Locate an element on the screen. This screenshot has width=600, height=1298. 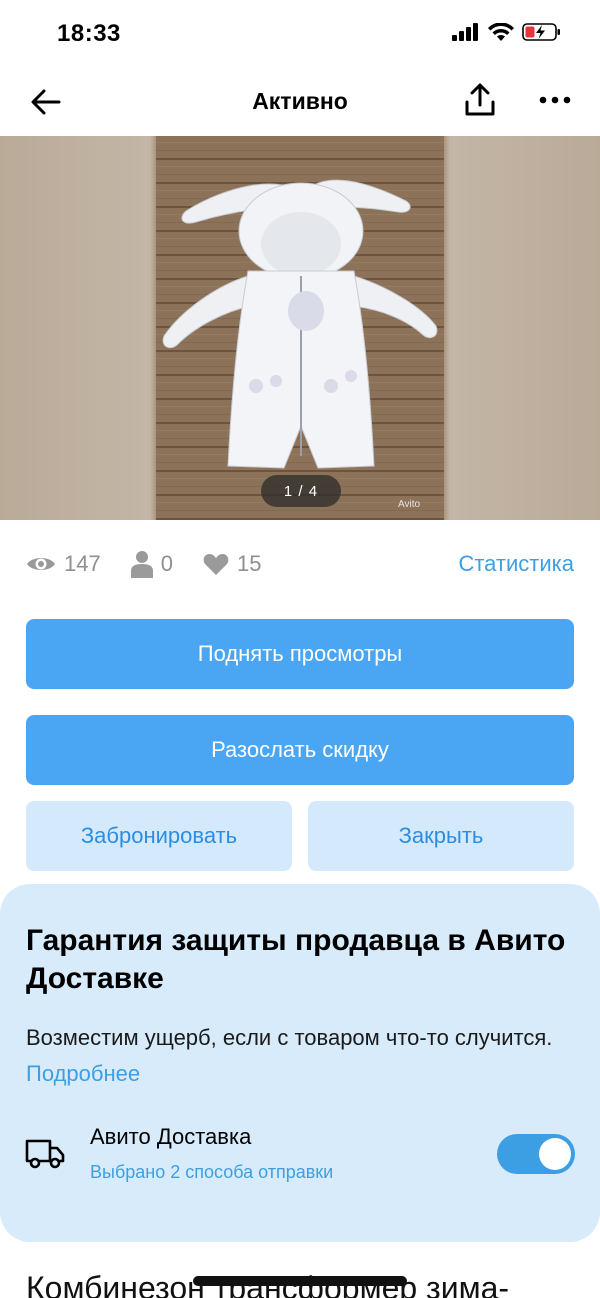
delivery-toggle is located at coordinates (536, 1154).